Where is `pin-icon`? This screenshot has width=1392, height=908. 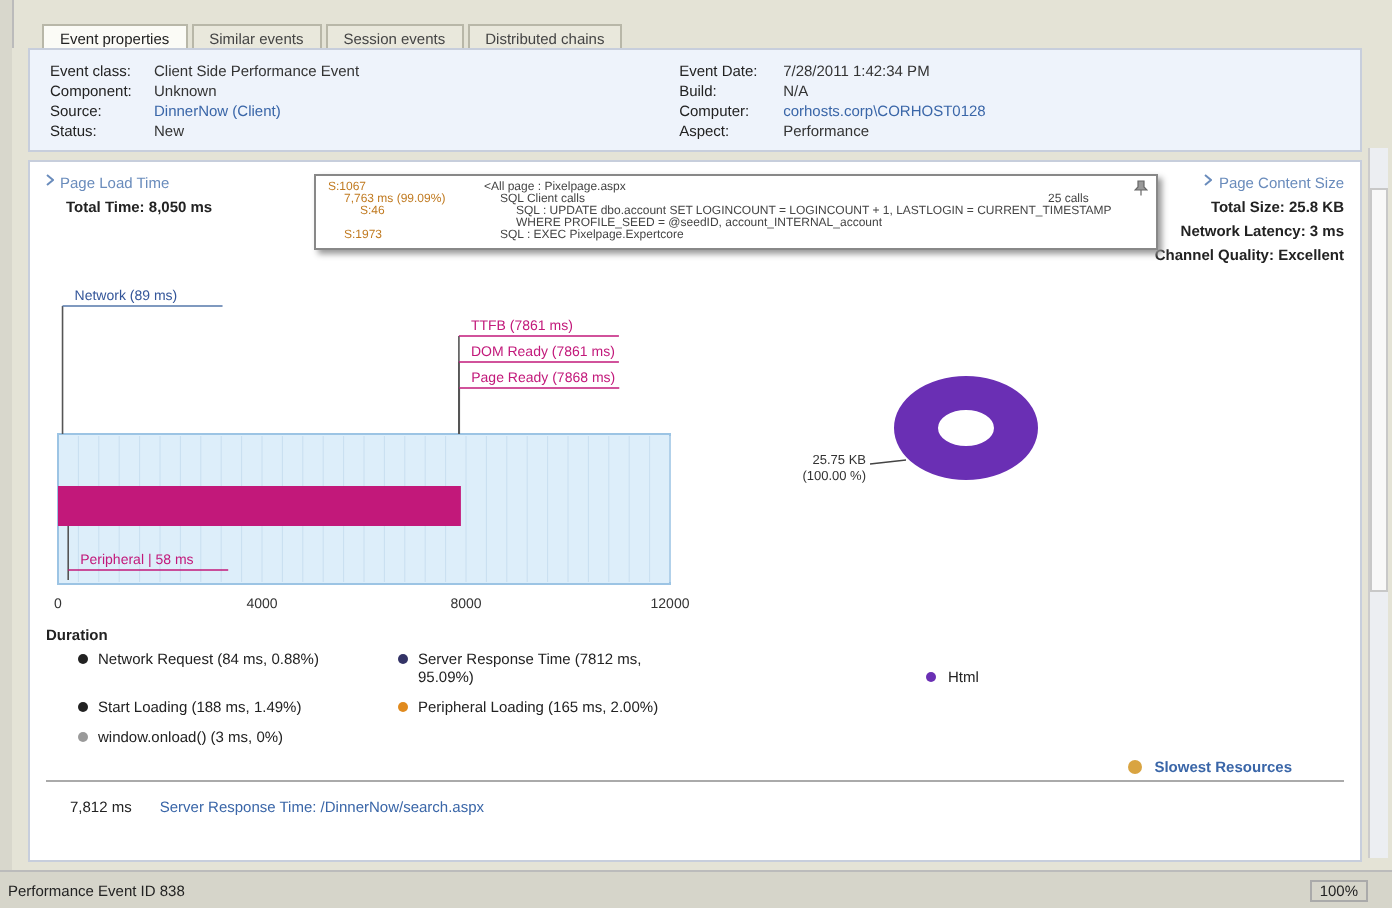
pin-icon is located at coordinates (1141, 188).